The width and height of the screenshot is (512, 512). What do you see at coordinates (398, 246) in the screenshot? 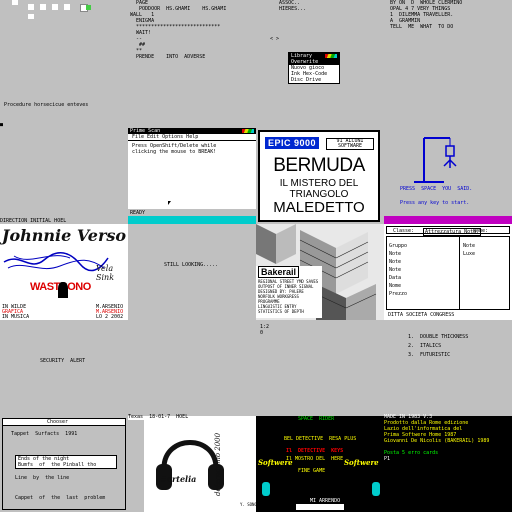
I see `form-field-1: Gruppo` at bounding box center [398, 246].